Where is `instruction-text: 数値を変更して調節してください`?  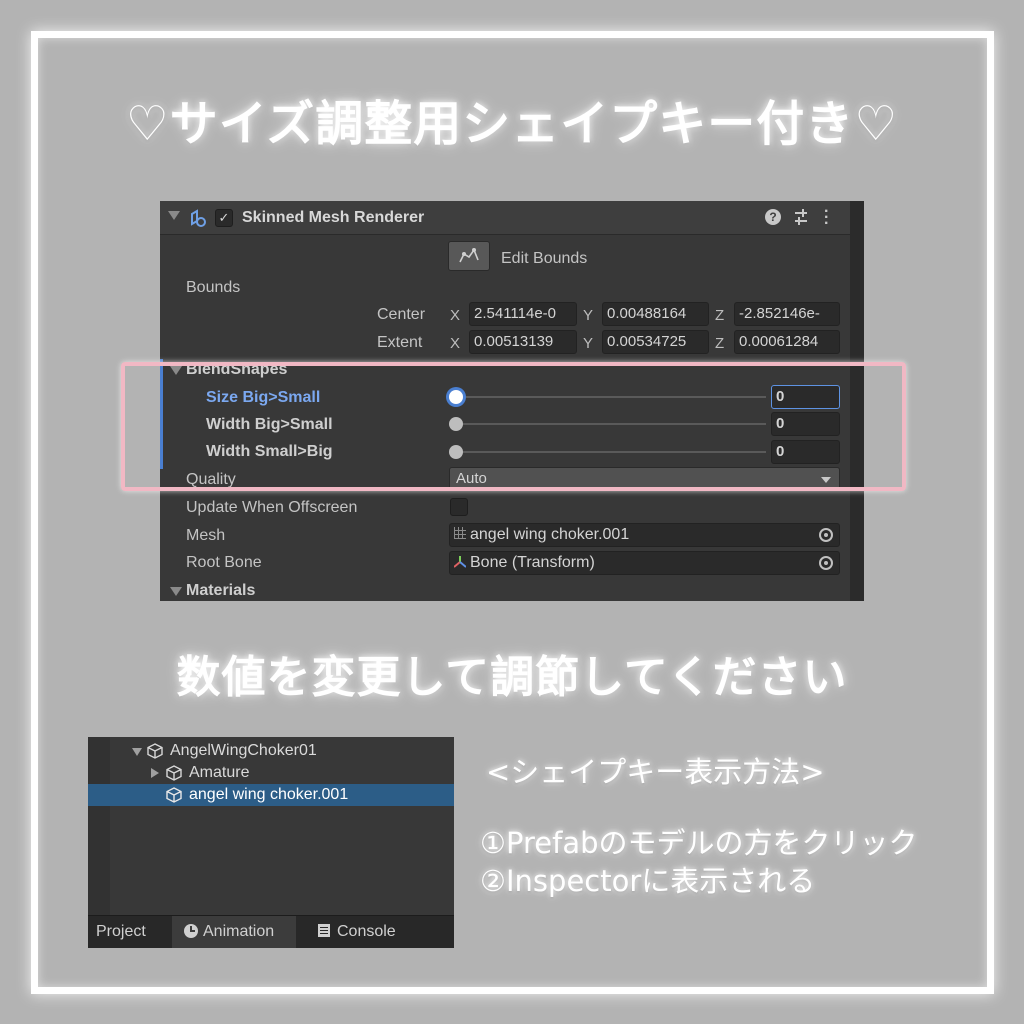 instruction-text: 数値を変更して調節してください is located at coordinates (512, 677).